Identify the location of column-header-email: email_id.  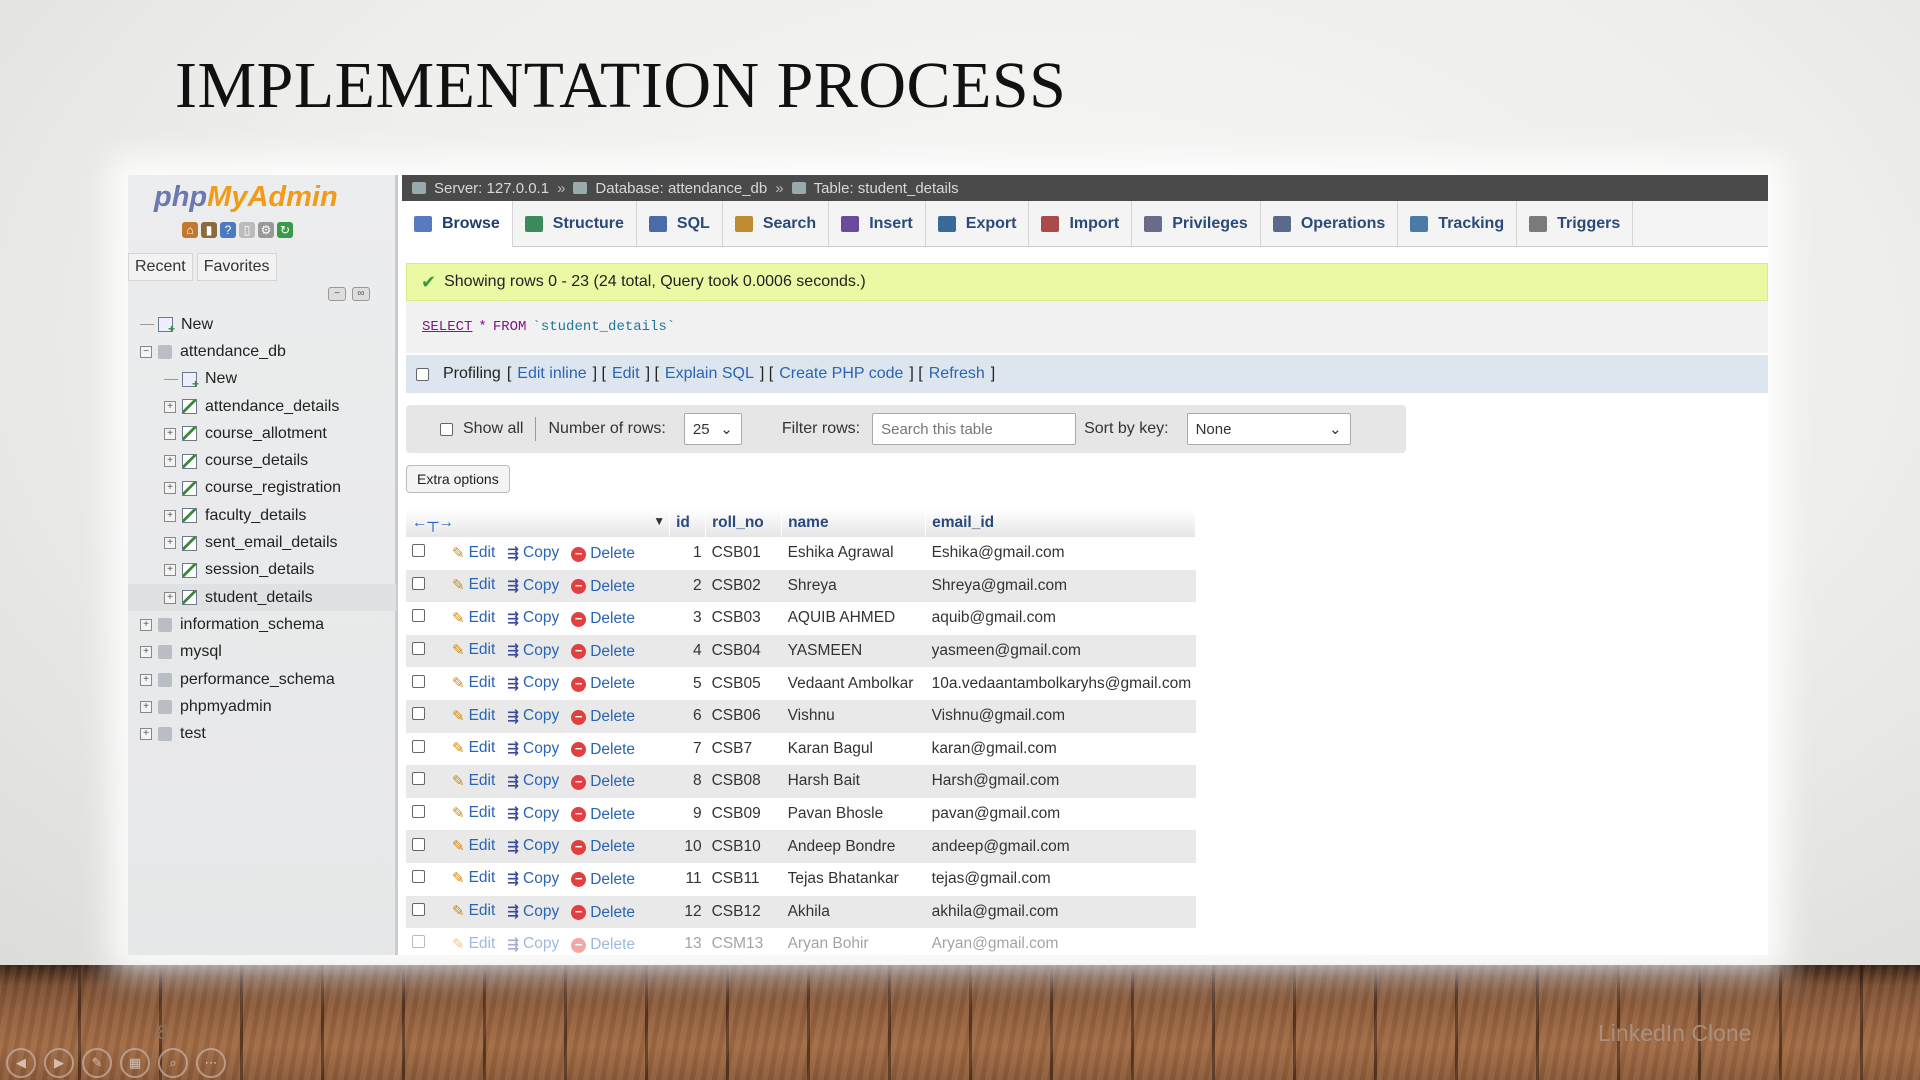
(1060, 523).